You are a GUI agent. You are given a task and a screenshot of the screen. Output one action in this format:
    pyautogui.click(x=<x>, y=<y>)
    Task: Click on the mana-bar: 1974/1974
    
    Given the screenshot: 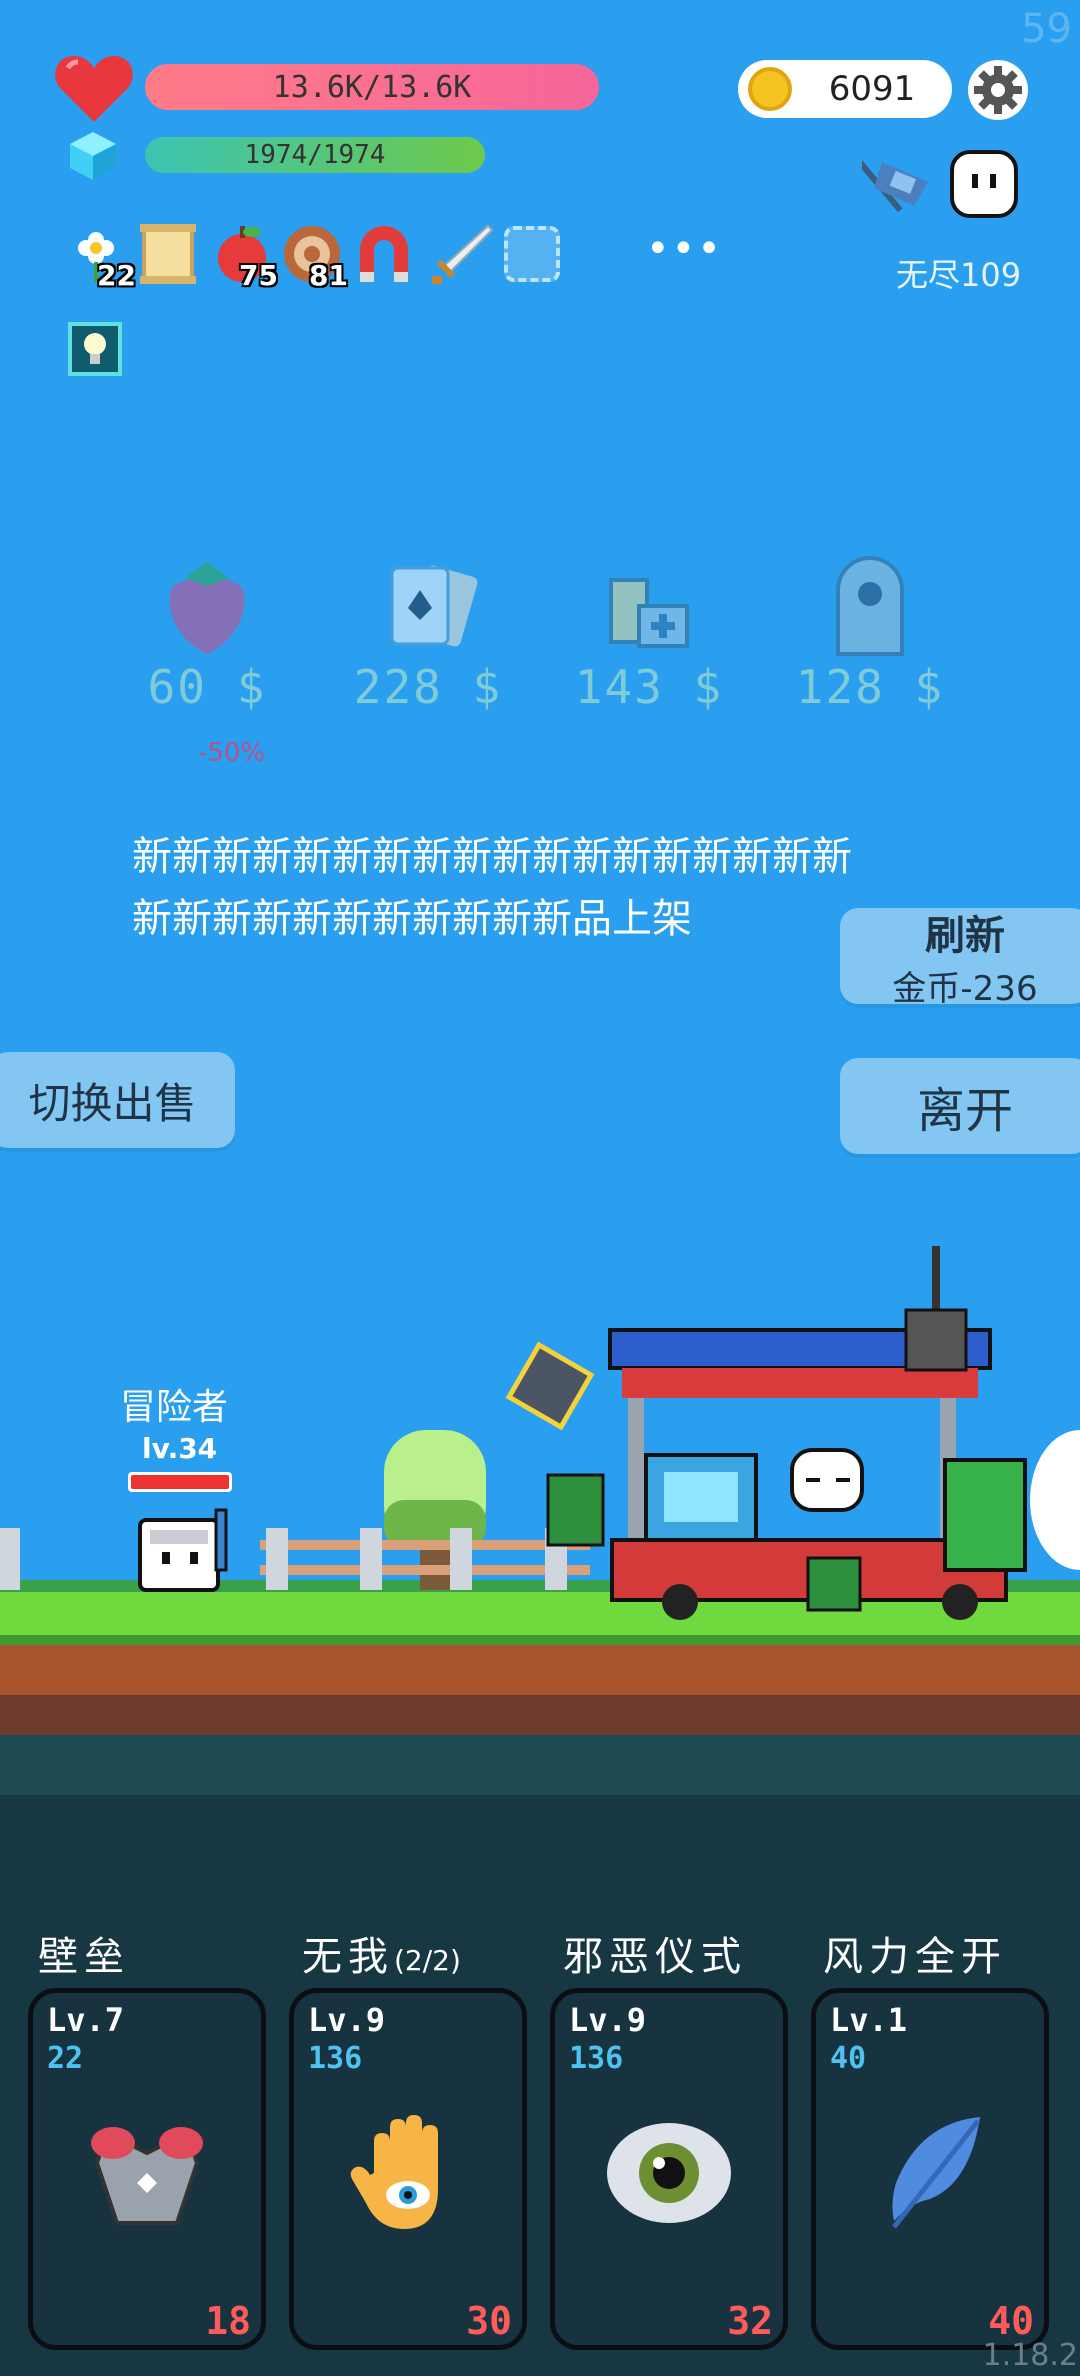 What is the action you would take?
    pyautogui.click(x=315, y=155)
    